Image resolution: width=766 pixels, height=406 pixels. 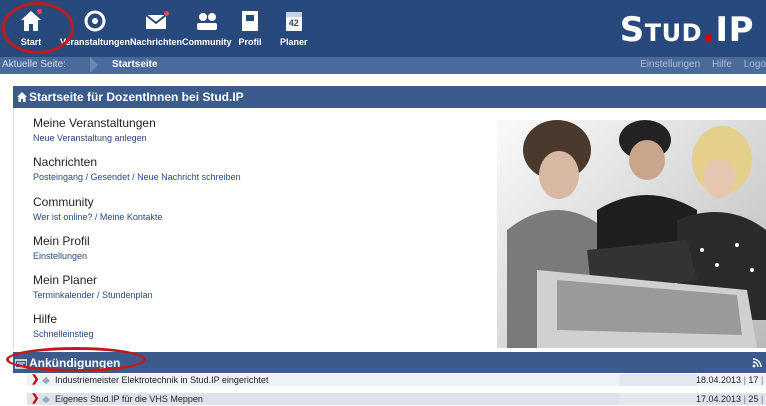 I want to click on entry-mein-profil: Mein Profil Einstellungen, so click(x=61, y=247).